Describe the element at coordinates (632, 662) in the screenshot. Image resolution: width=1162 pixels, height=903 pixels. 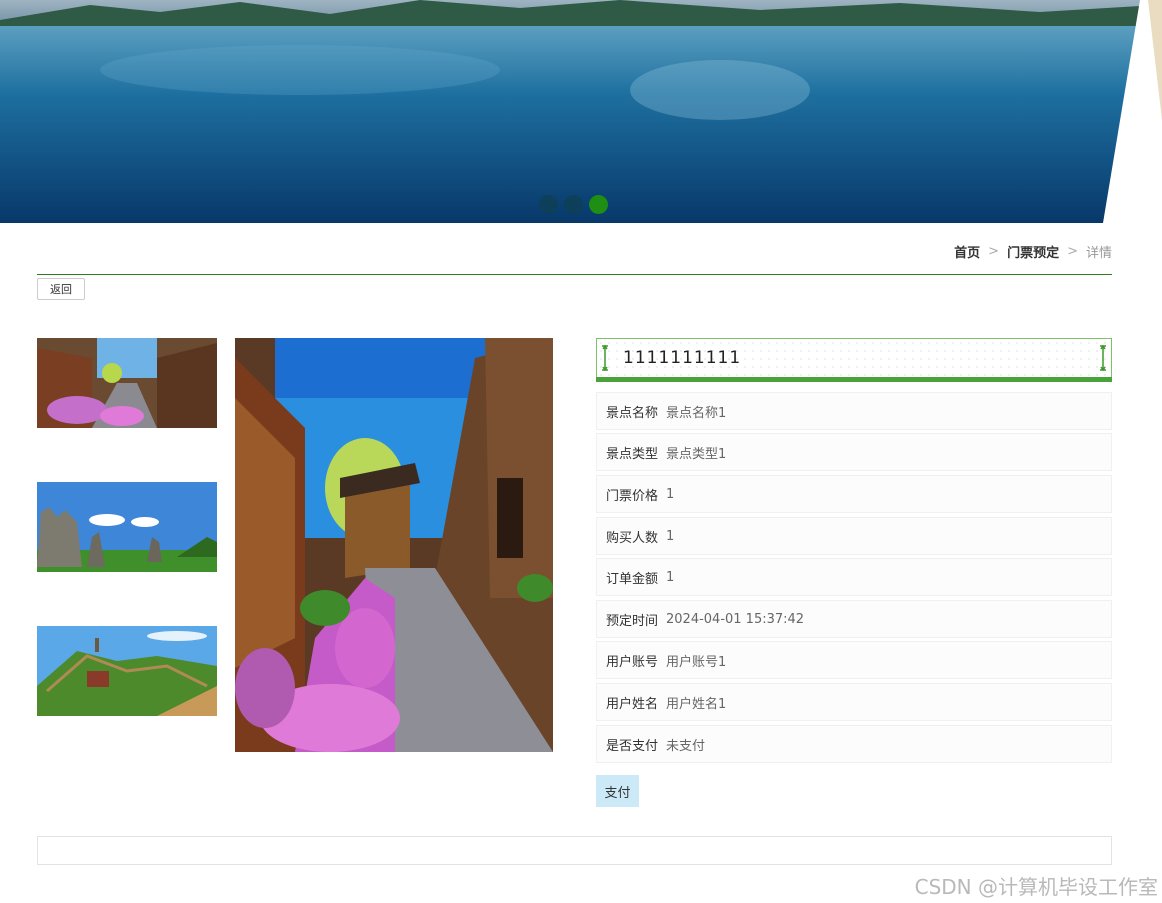
I see `field-label: 用户账号` at that location.